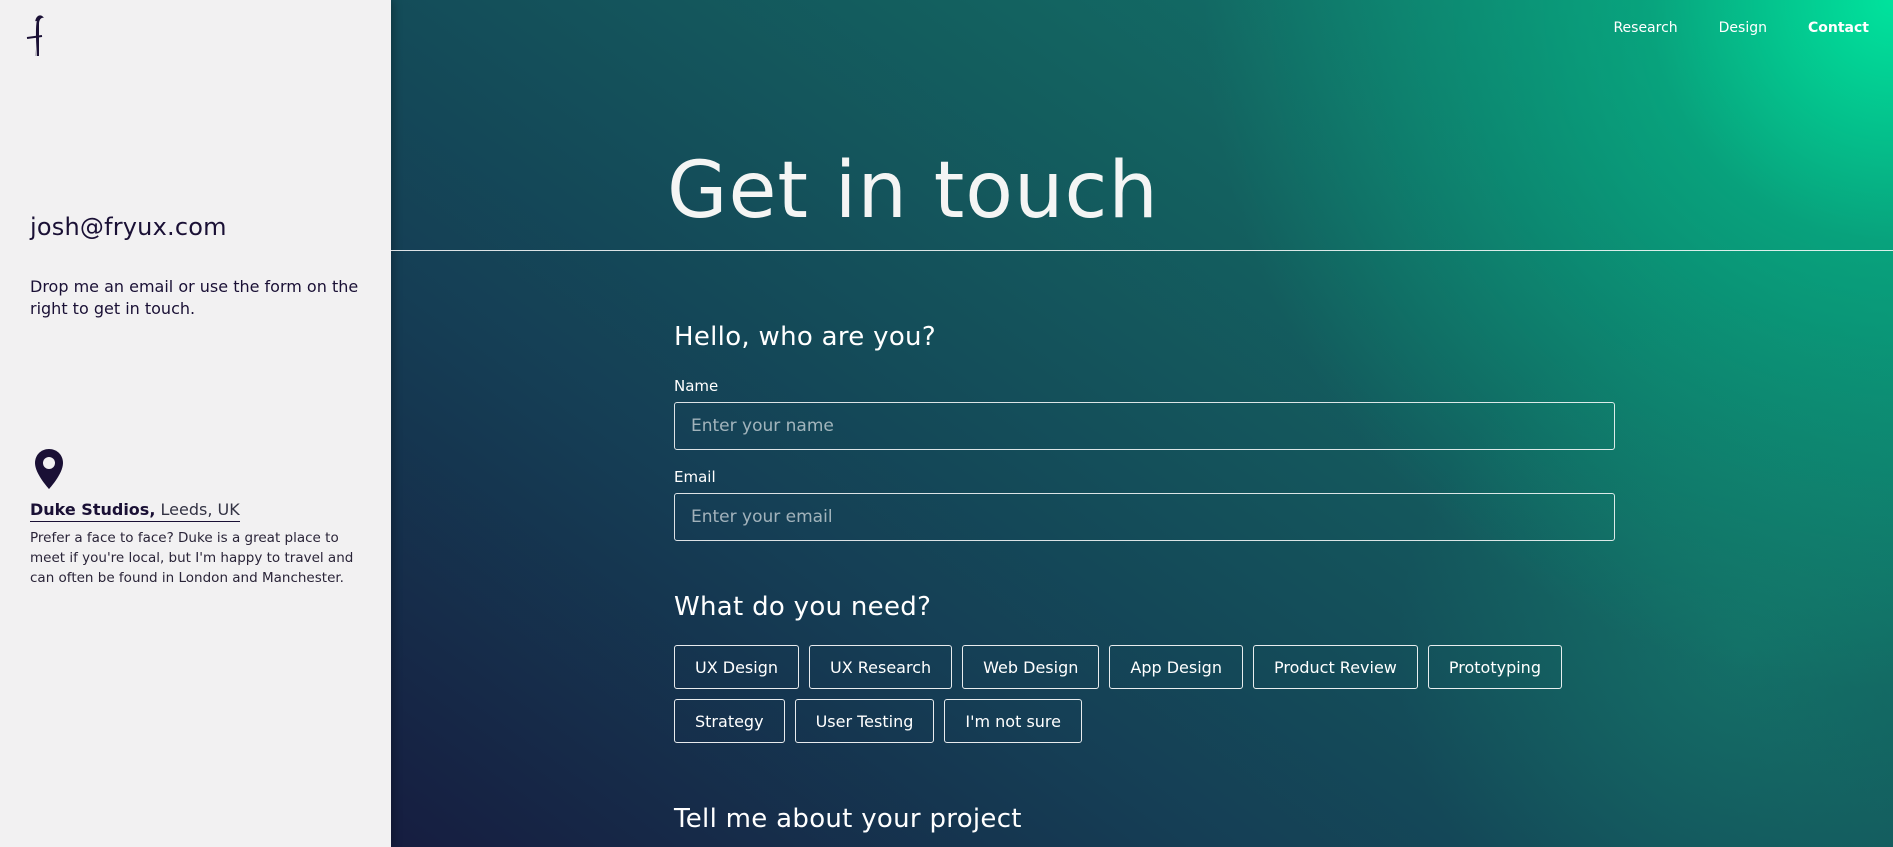 The image size is (1893, 847). Describe the element at coordinates (695, 477) in the screenshot. I see `email-label: Email` at that location.